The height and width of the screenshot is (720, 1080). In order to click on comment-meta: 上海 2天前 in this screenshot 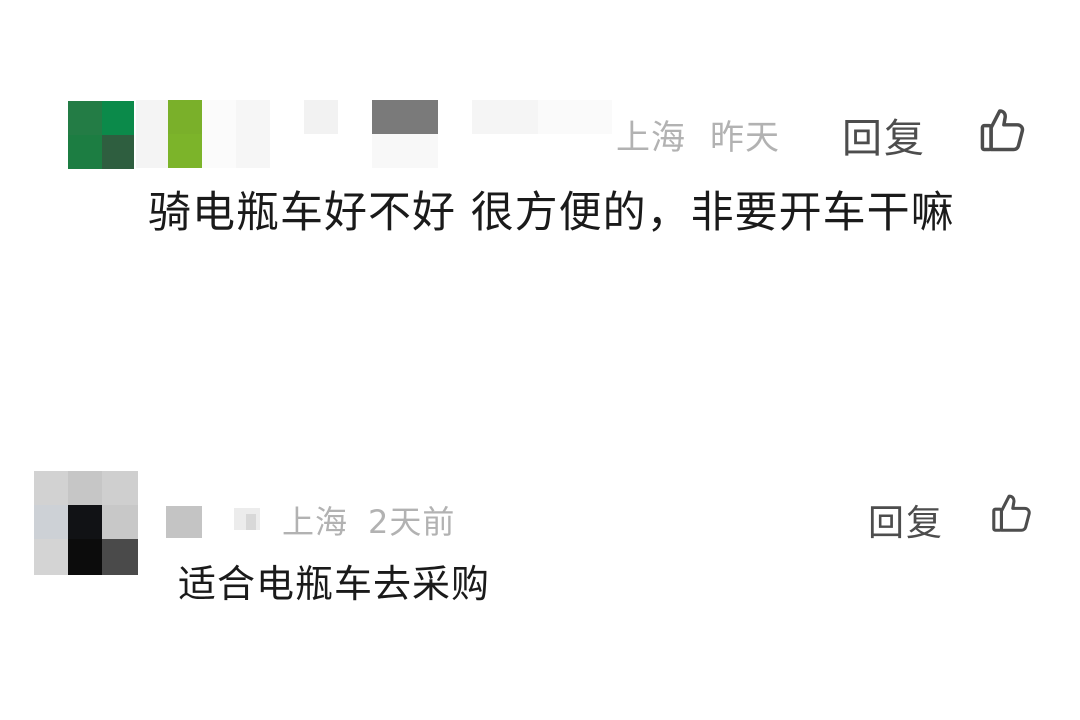, I will do `click(368, 520)`.